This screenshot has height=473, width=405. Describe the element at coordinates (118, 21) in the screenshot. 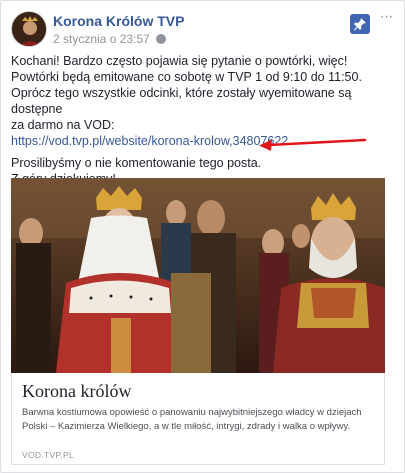

I see `page-name-link: Korona Królów TVP` at that location.